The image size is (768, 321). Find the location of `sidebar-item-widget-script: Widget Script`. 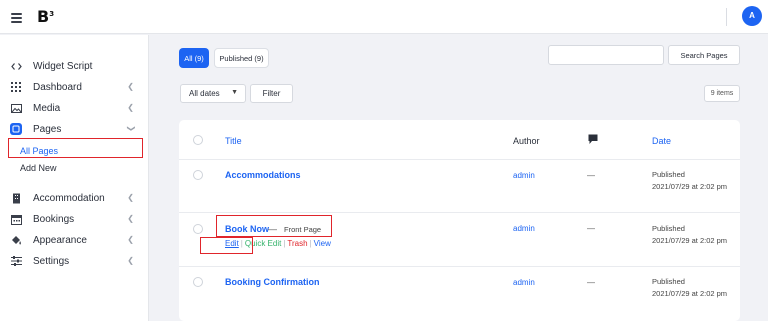

sidebar-item-widget-script: Widget Script is located at coordinates (74, 66).